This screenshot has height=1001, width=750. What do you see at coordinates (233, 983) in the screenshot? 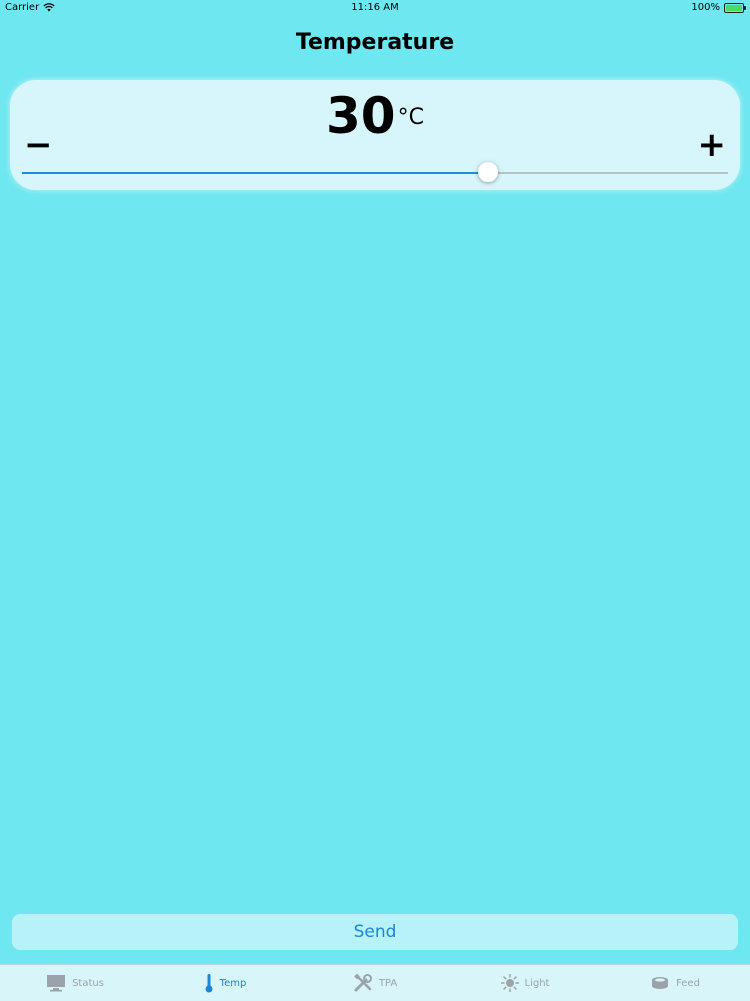
I see `tab-label-temp: Temp` at bounding box center [233, 983].